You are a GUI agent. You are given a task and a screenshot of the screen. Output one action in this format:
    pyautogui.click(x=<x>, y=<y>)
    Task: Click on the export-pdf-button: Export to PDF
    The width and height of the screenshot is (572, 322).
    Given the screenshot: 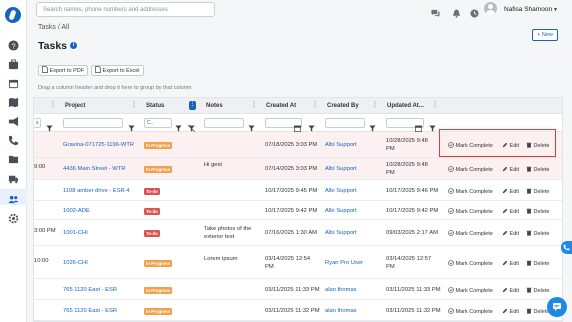 What is the action you would take?
    pyautogui.click(x=63, y=70)
    